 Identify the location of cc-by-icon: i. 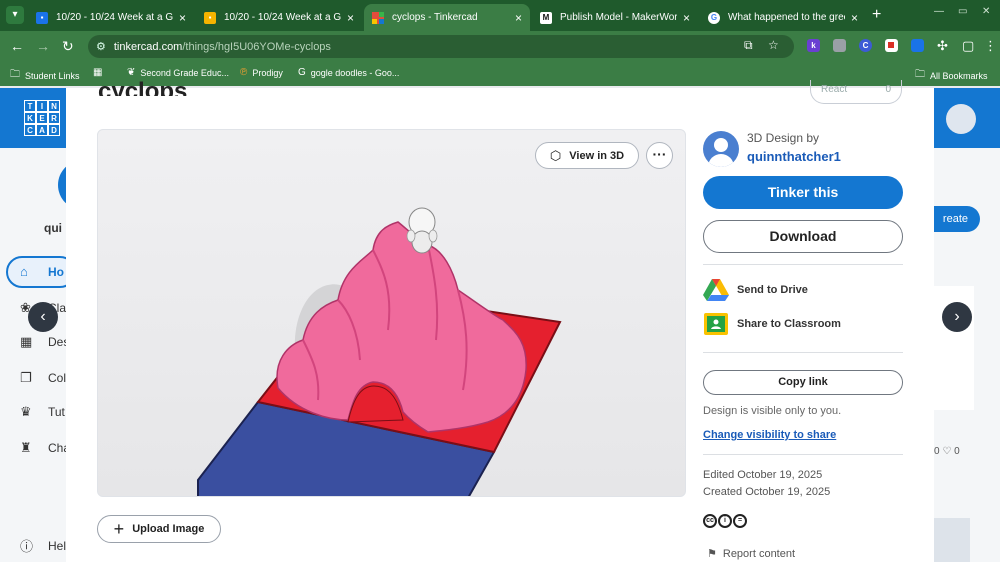
(725, 521).